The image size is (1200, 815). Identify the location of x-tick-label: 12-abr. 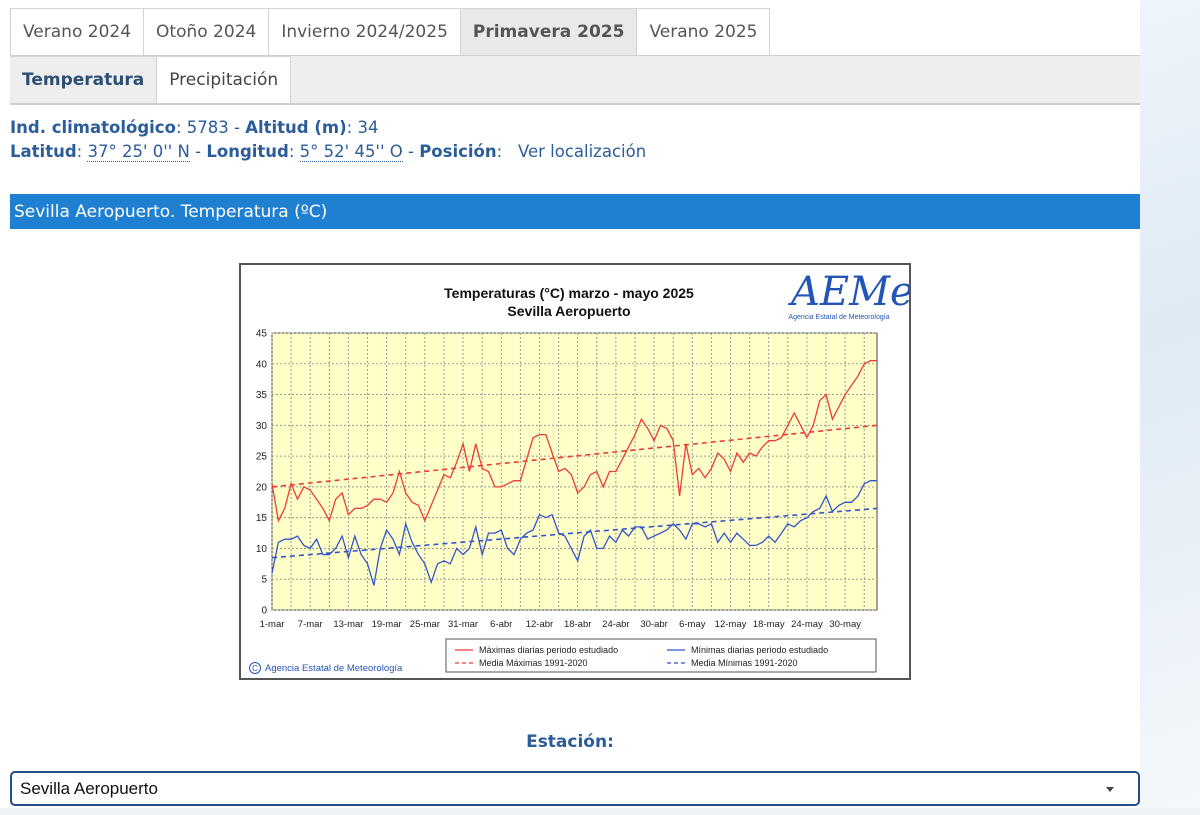
(539, 624).